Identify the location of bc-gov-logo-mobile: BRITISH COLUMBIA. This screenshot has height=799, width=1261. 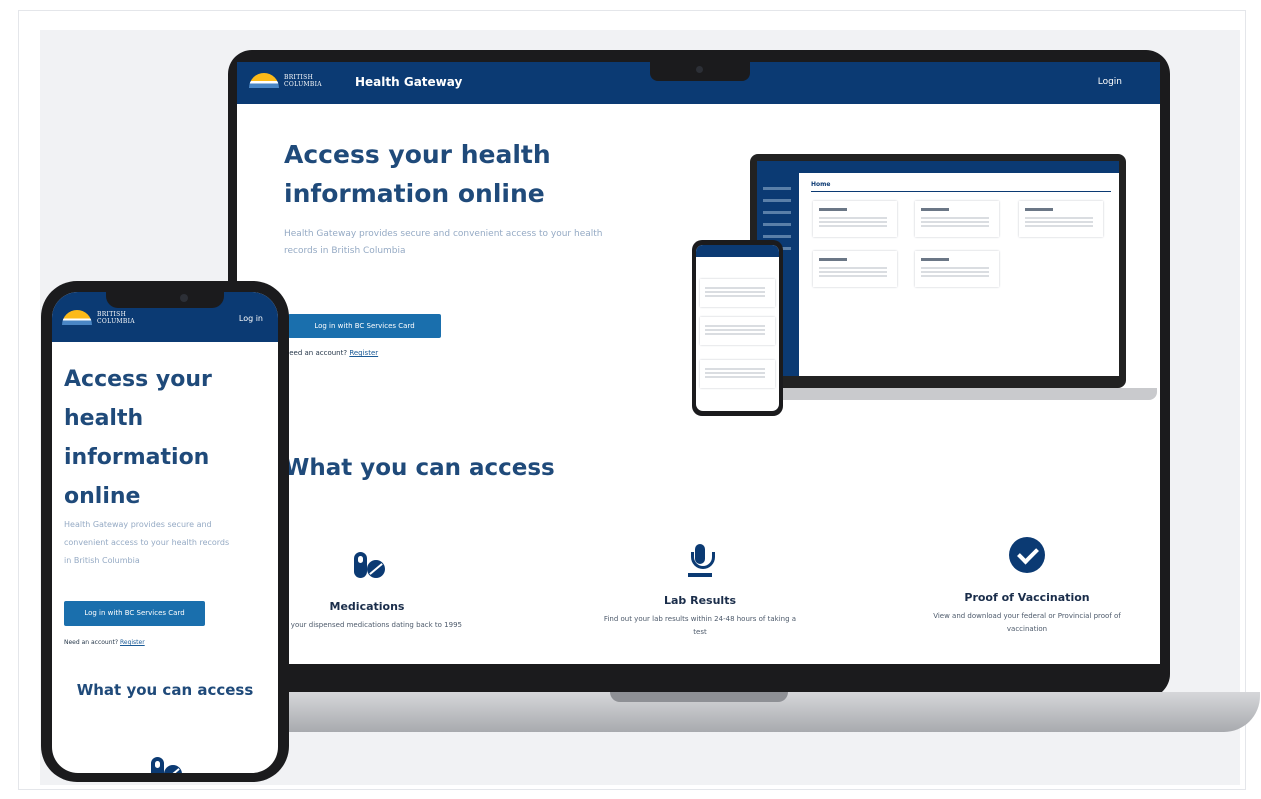
(98, 317).